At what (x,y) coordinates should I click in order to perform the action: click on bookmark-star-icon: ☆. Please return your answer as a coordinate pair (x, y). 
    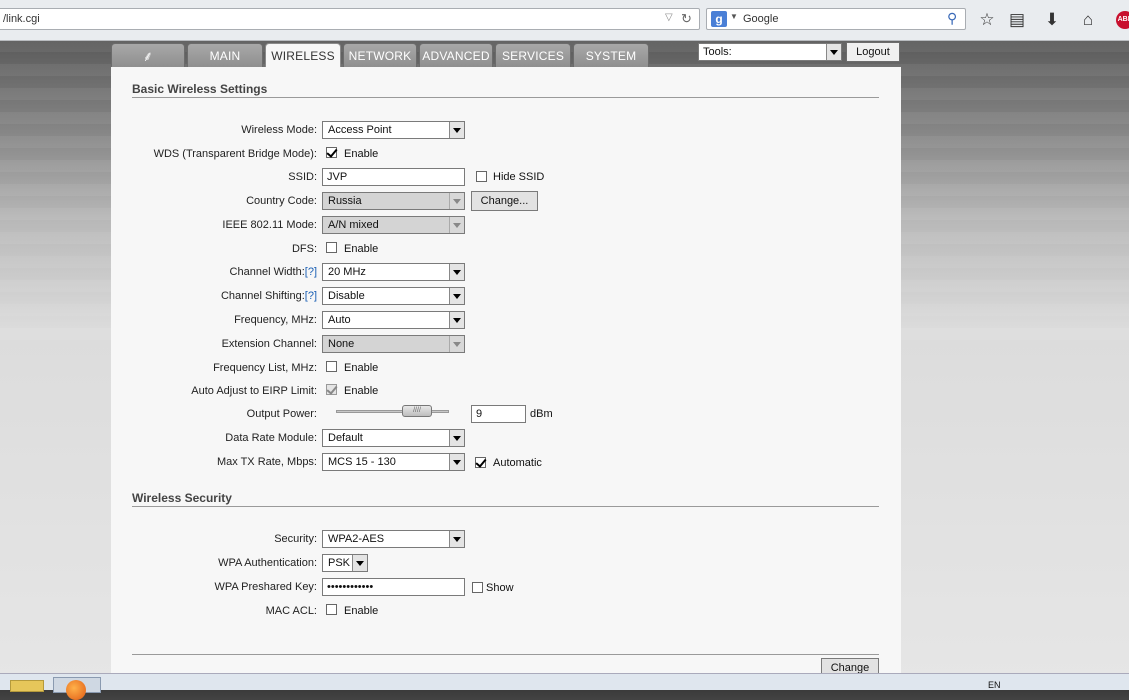
    Looking at the image, I should click on (987, 20).